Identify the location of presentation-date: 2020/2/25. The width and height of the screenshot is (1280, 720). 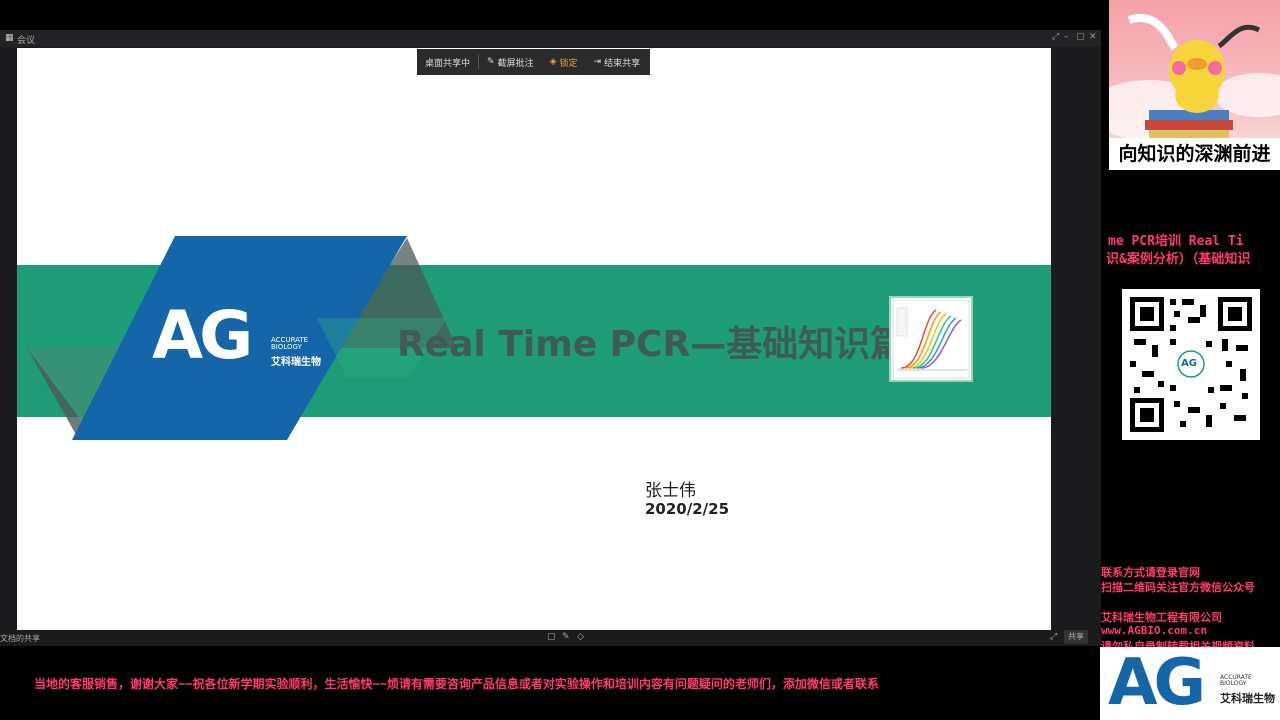
(687, 509).